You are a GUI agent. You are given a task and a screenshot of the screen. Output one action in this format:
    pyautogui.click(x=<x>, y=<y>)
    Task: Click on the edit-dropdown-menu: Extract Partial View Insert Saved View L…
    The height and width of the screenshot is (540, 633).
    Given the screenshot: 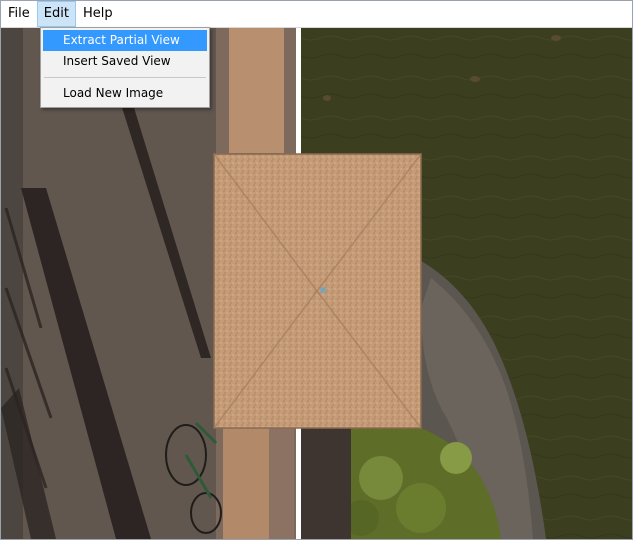 What is the action you would take?
    pyautogui.click(x=125, y=67)
    